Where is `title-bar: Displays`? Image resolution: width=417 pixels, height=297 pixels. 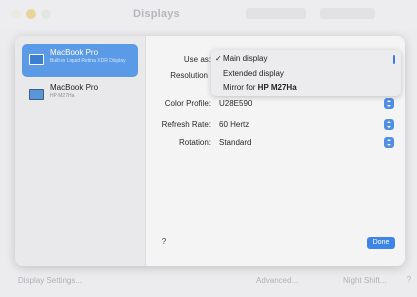 title-bar: Displays is located at coordinates (208, 15).